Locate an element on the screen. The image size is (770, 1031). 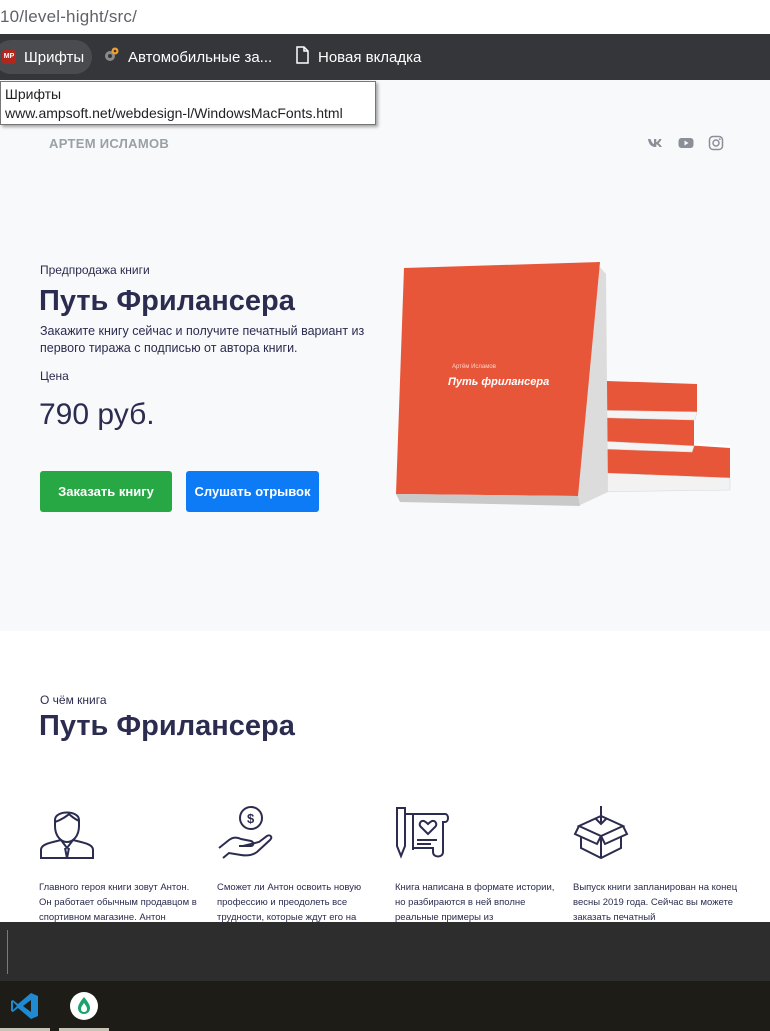
book-author: Артём Исламов is located at coordinates (474, 367).